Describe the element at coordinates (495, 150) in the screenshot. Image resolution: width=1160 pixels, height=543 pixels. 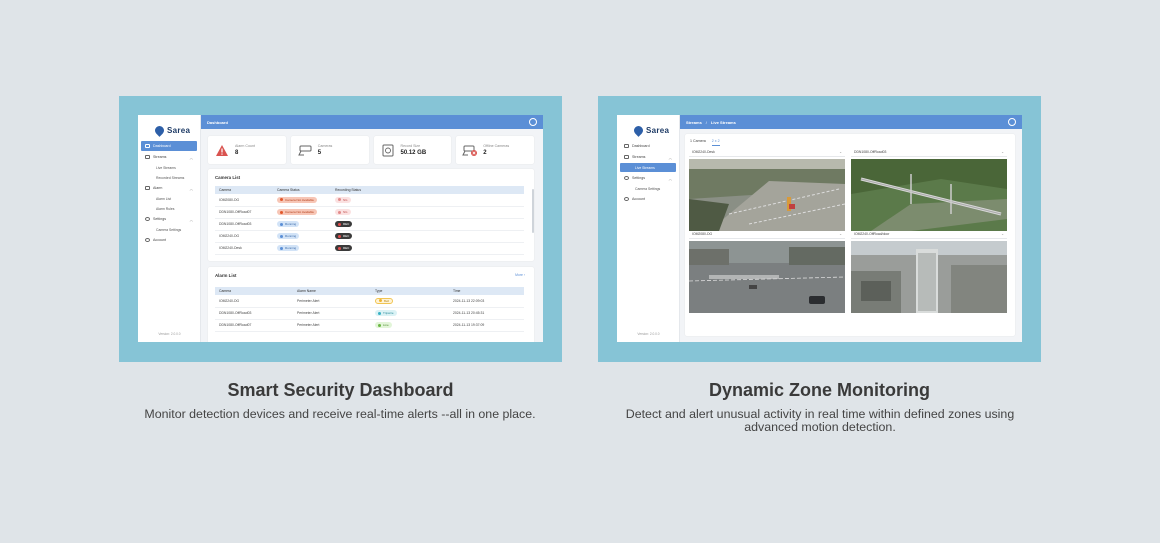
I see `stat-card-offline-cameras: Offline Cameras 2` at that location.